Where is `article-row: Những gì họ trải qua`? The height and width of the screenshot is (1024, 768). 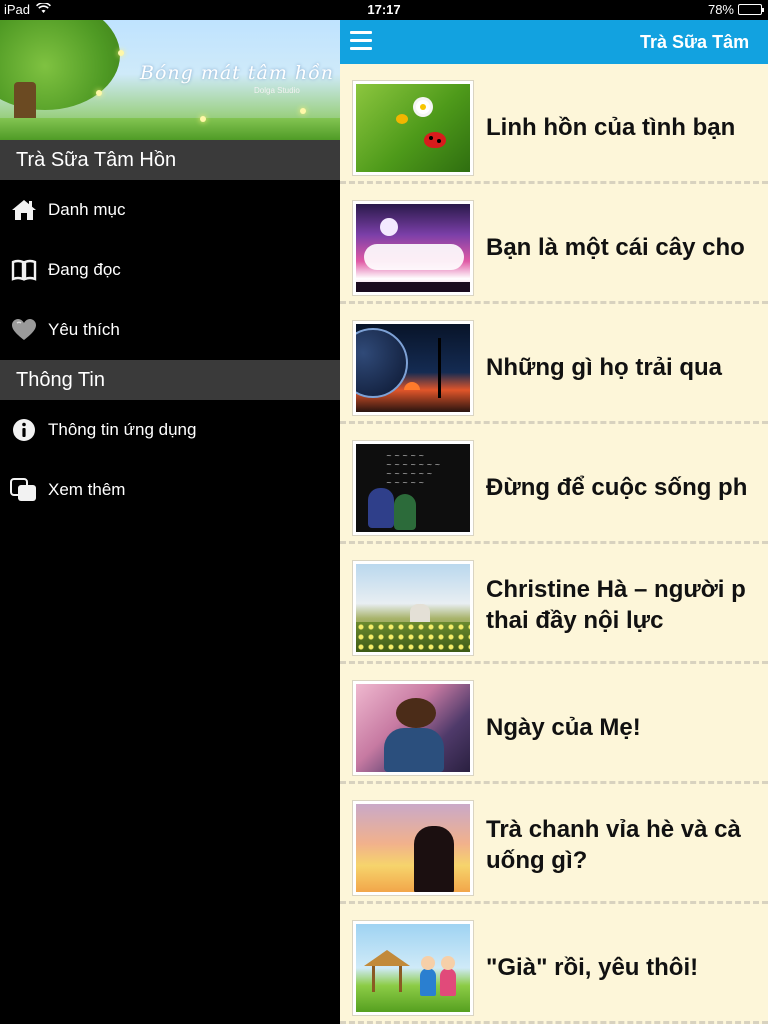 article-row: Những gì họ trải qua is located at coordinates (554, 364).